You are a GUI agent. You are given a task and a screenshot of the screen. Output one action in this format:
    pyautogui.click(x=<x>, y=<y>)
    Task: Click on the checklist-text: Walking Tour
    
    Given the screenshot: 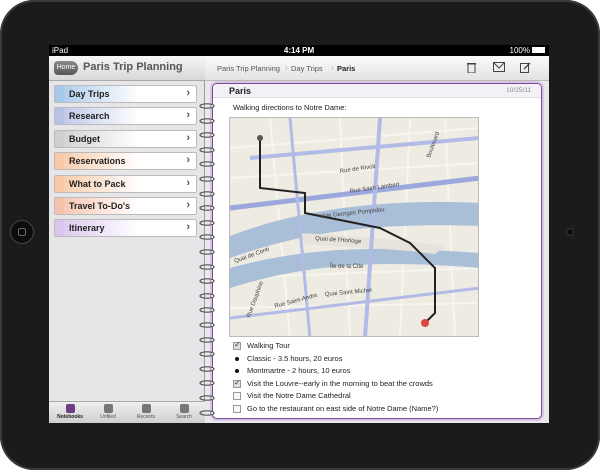 What is the action you would take?
    pyautogui.click(x=268, y=345)
    